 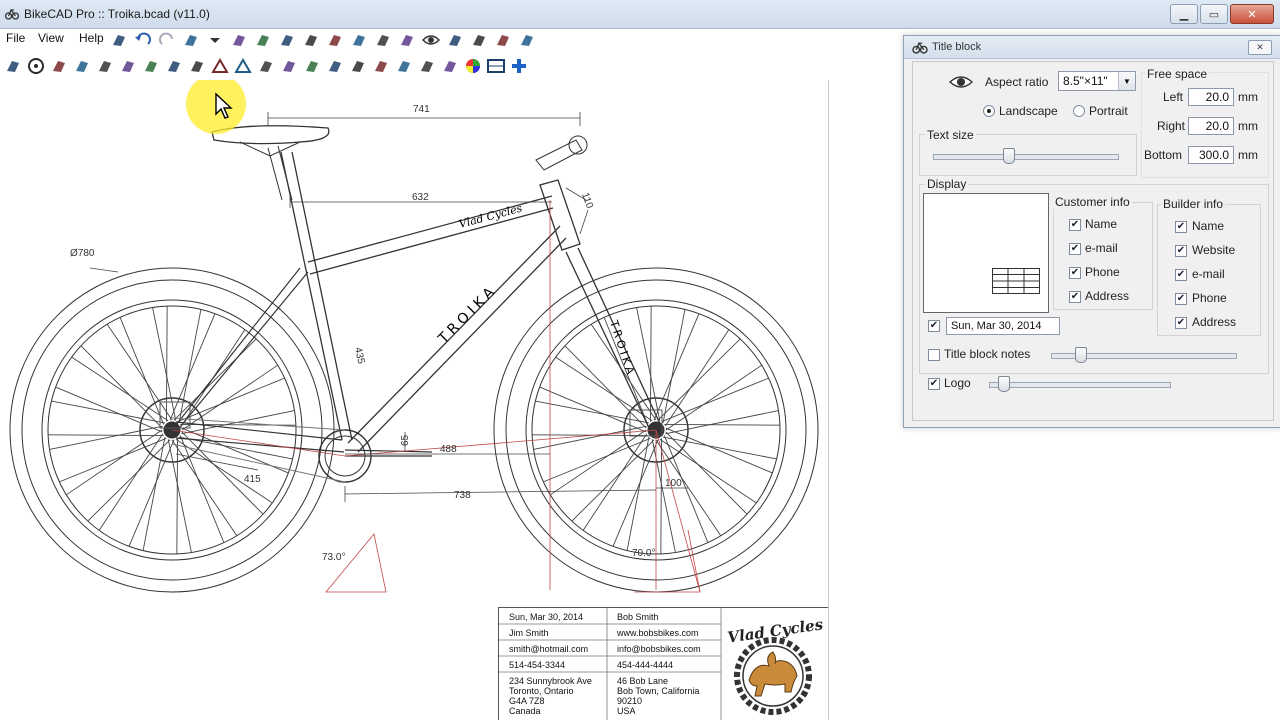 What do you see at coordinates (280, 173) in the screenshot?
I see `seatpost` at bounding box center [280, 173].